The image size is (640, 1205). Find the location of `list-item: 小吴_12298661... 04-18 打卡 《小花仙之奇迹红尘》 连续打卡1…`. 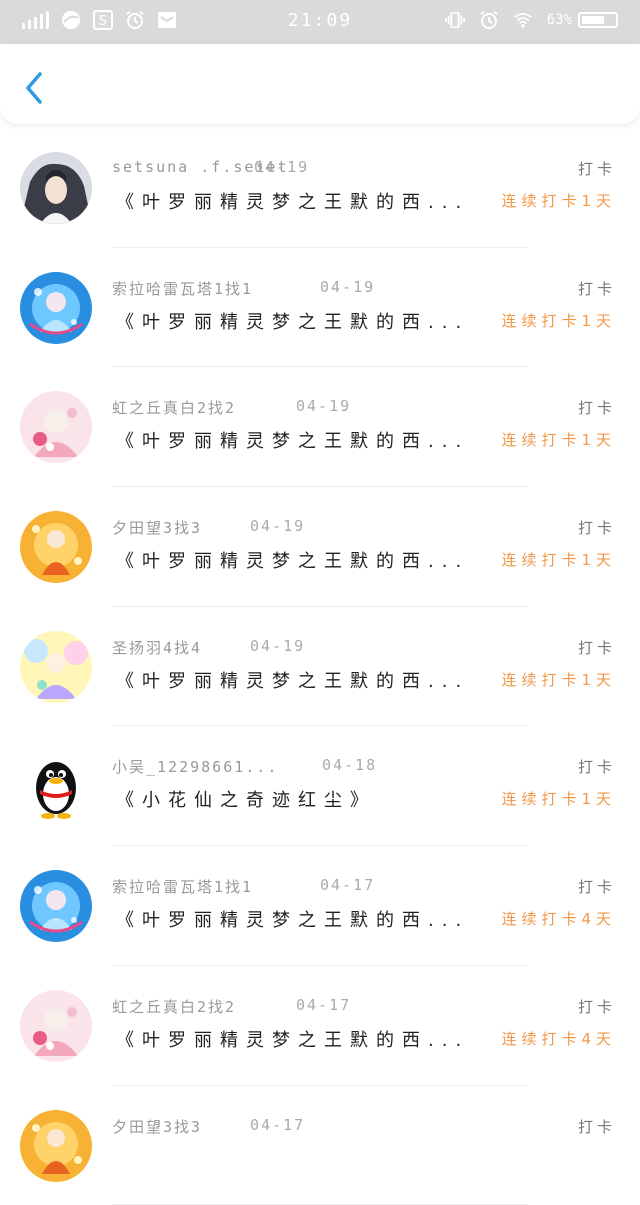

list-item: 小吴_12298661... 04-18 打卡 《小花仙之奇迹红尘》 连续打卡1… is located at coordinates (320, 786).